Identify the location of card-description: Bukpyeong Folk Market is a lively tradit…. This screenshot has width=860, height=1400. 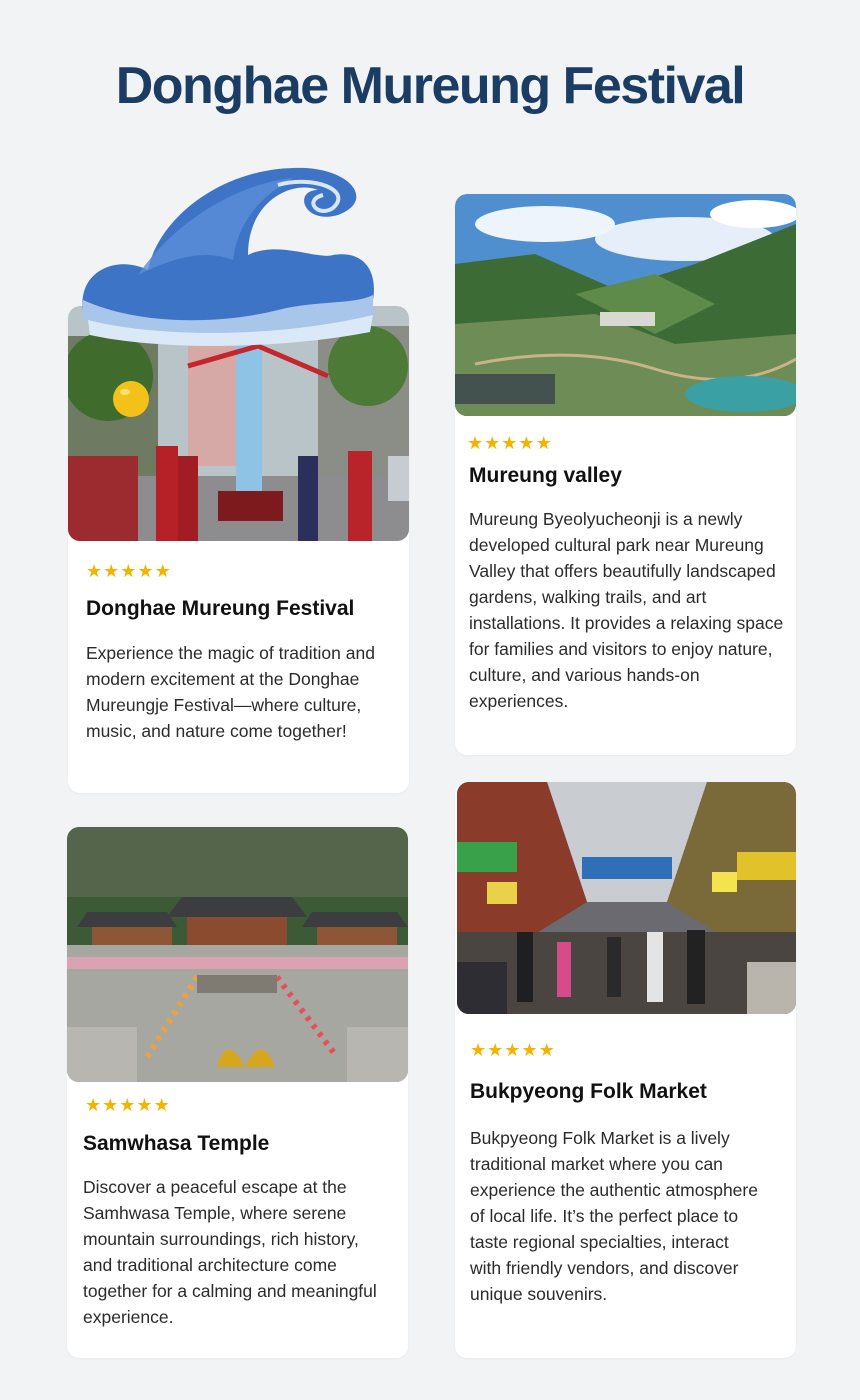
(614, 1216).